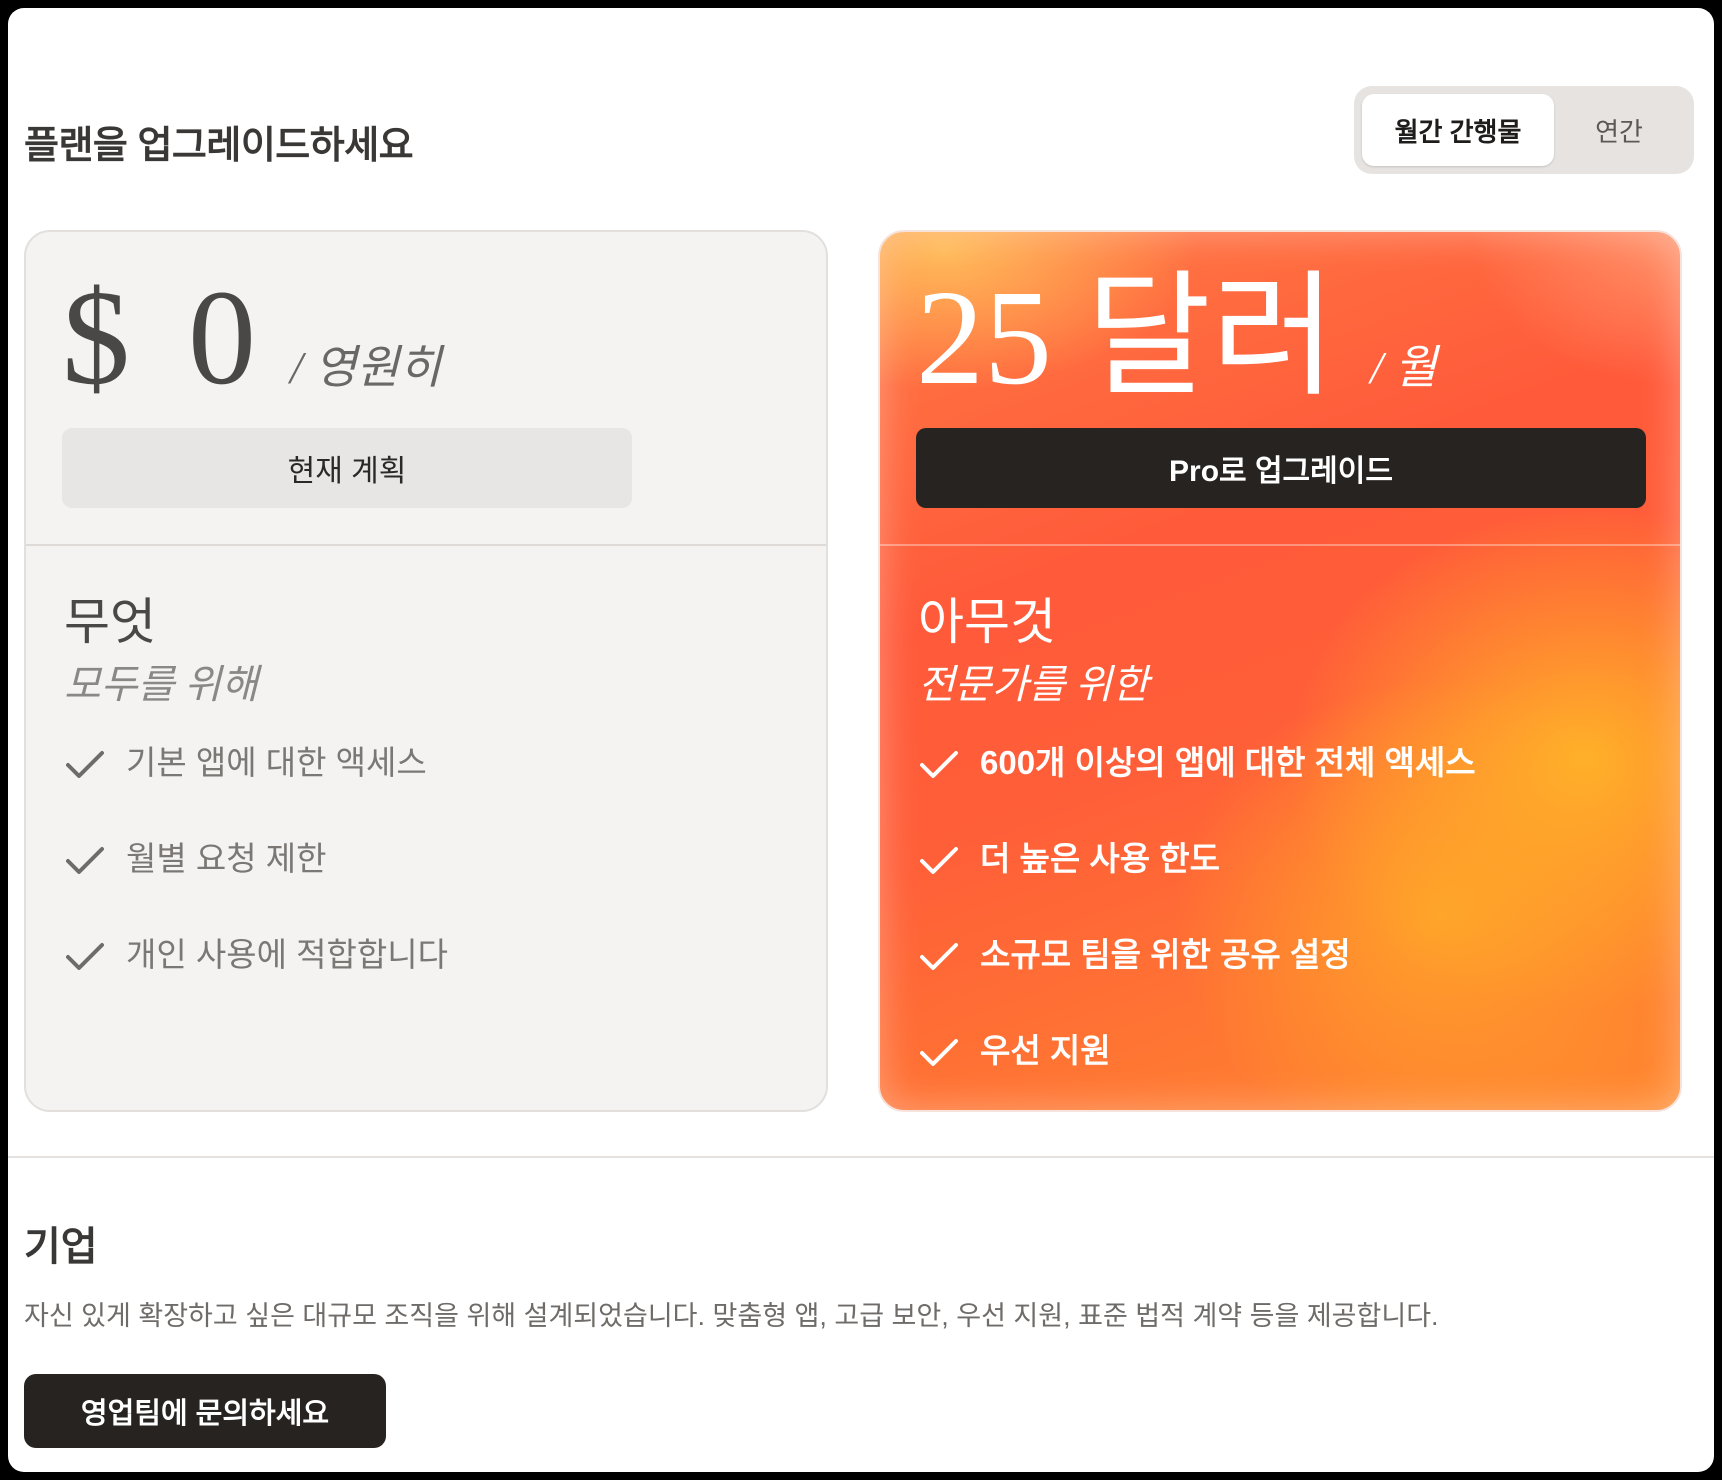  What do you see at coordinates (1197, 1048) in the screenshot?
I see `feature-item: 우선 지원` at bounding box center [1197, 1048].